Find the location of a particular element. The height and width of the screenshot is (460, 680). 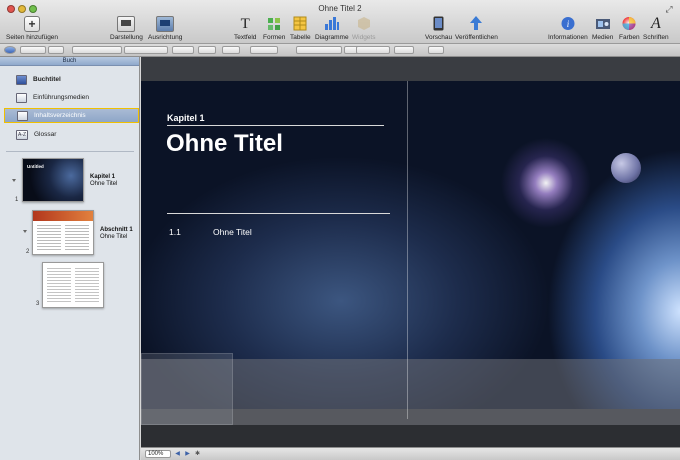

thumbnail-banner is located at coordinates (63, 216).